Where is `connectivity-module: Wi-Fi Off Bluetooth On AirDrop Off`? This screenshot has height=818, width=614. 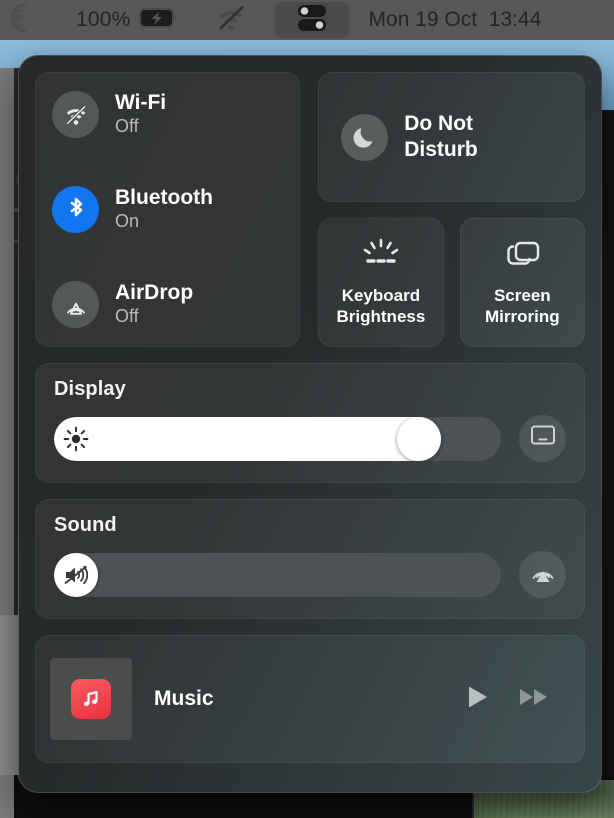 connectivity-module: Wi-Fi Off Bluetooth On AirDrop Off is located at coordinates (168, 209).